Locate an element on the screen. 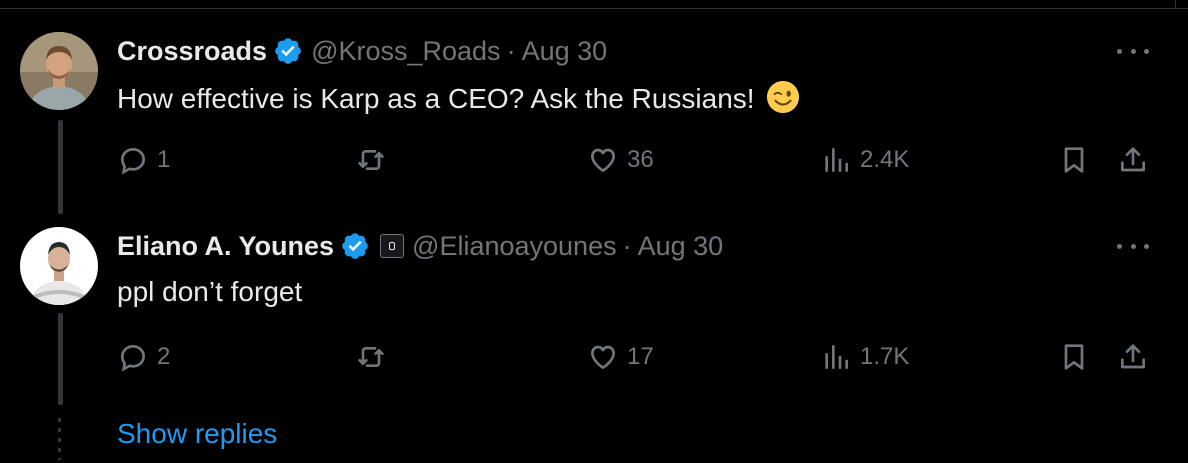 The width and height of the screenshot is (1188, 463). tweet-text: ppl don’t forget is located at coordinates (209, 292).